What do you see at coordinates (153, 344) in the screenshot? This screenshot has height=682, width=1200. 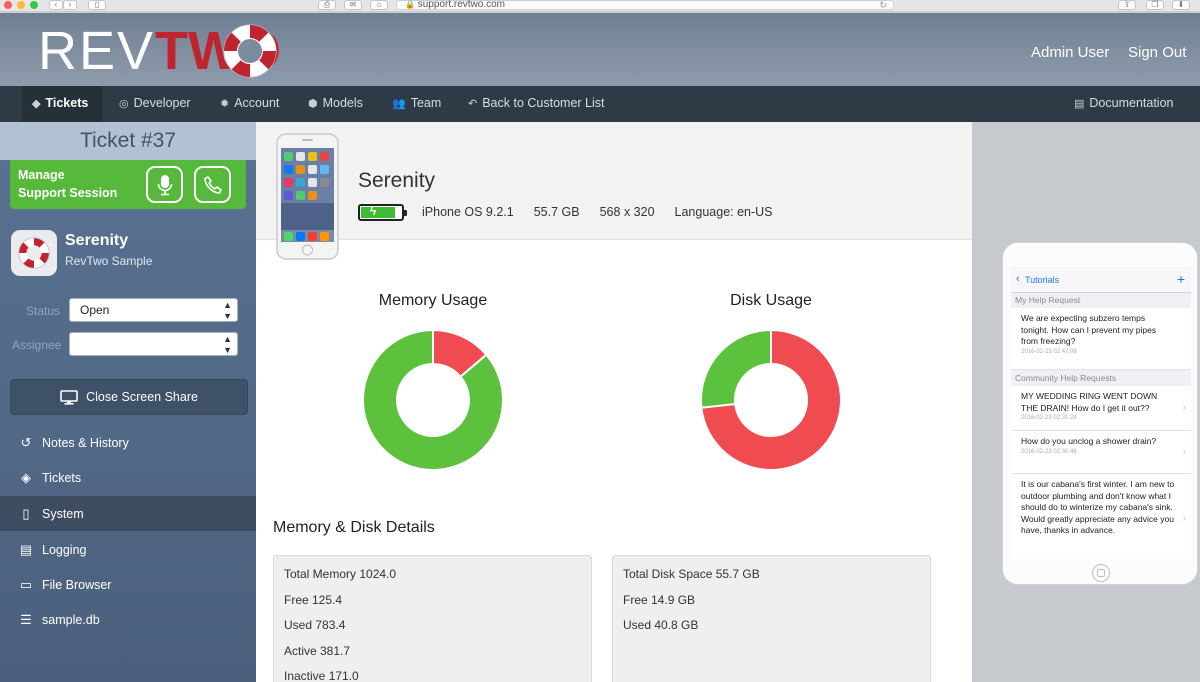 I see `assignee-select: ▲ ▼` at bounding box center [153, 344].